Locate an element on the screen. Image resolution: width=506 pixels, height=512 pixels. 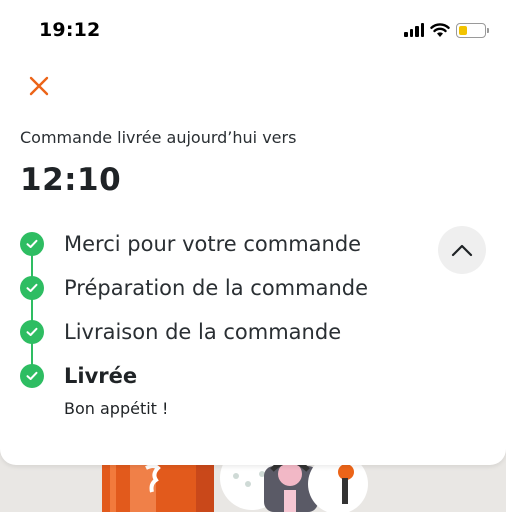
timeline-step-label: Préparation de la commande is located at coordinates (216, 288).